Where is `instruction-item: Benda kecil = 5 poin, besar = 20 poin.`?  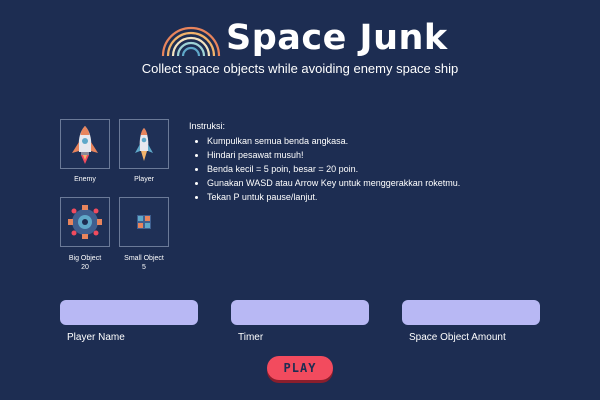
instruction-item: Benda kecil = 5 poin, besar = 20 poin. is located at coordinates (398, 169).